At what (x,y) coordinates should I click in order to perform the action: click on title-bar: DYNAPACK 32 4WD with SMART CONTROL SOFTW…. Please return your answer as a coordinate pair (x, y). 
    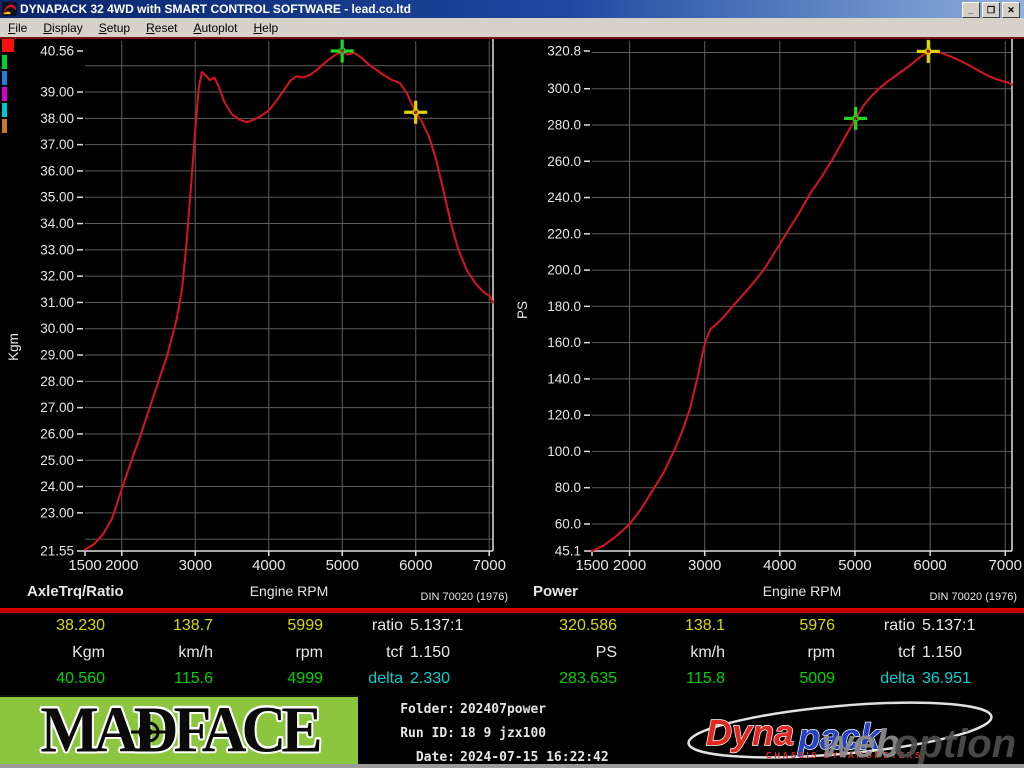
    Looking at the image, I should click on (512, 9).